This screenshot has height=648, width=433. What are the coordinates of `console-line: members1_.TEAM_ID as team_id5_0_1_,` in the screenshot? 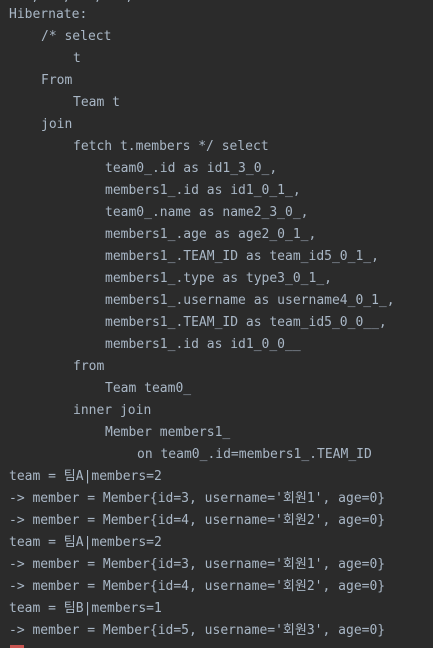 It's located at (242, 256).